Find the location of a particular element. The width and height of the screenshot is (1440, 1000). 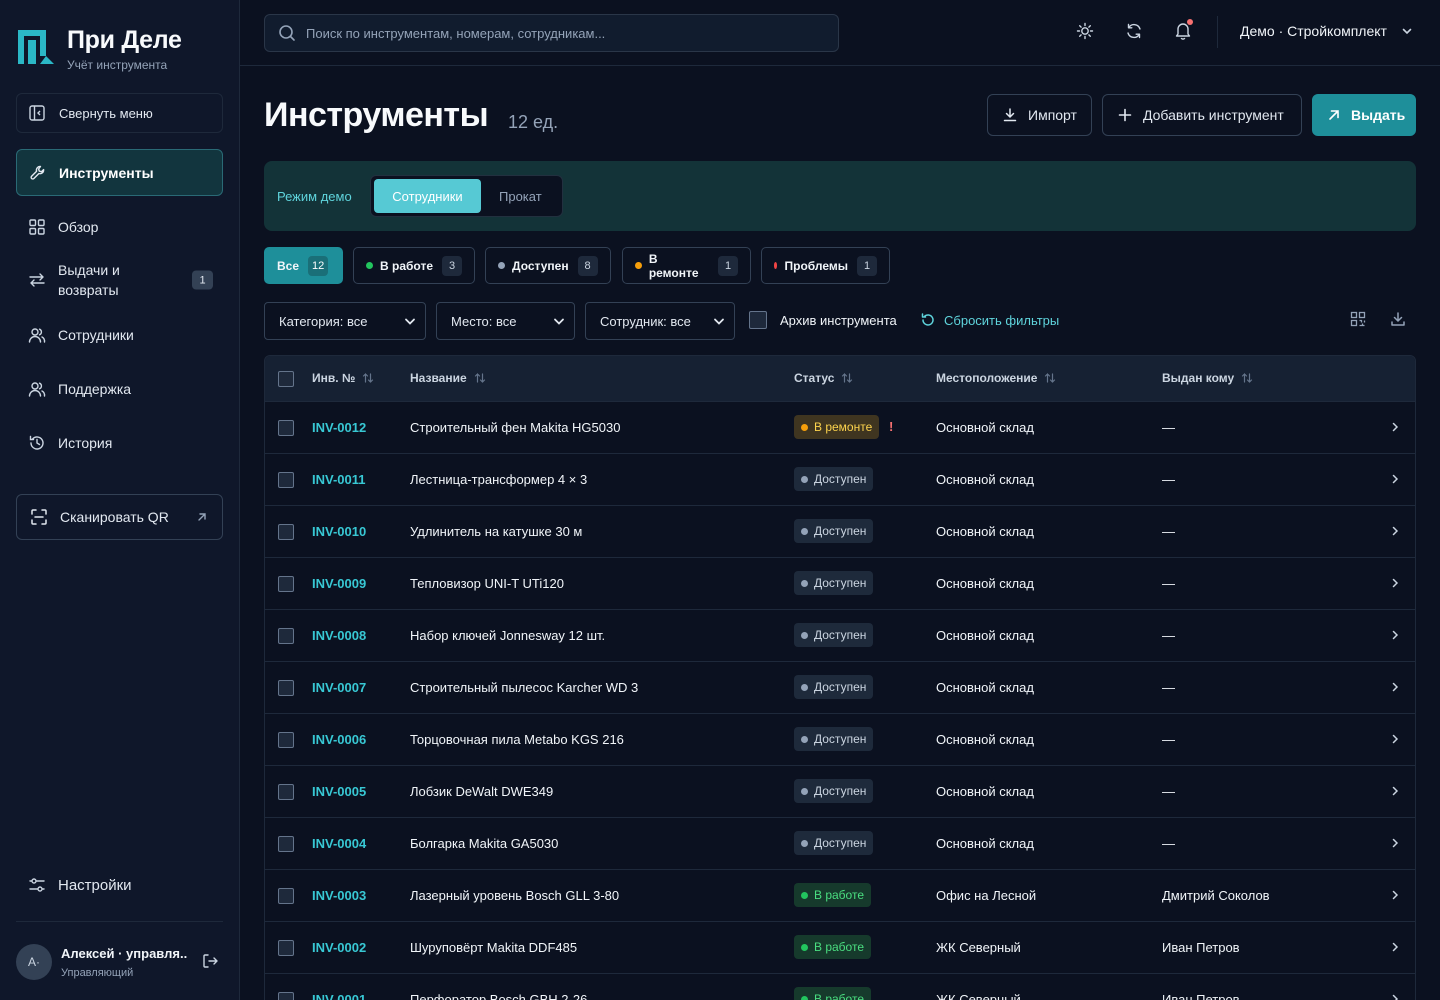

search-box is located at coordinates (551, 33).